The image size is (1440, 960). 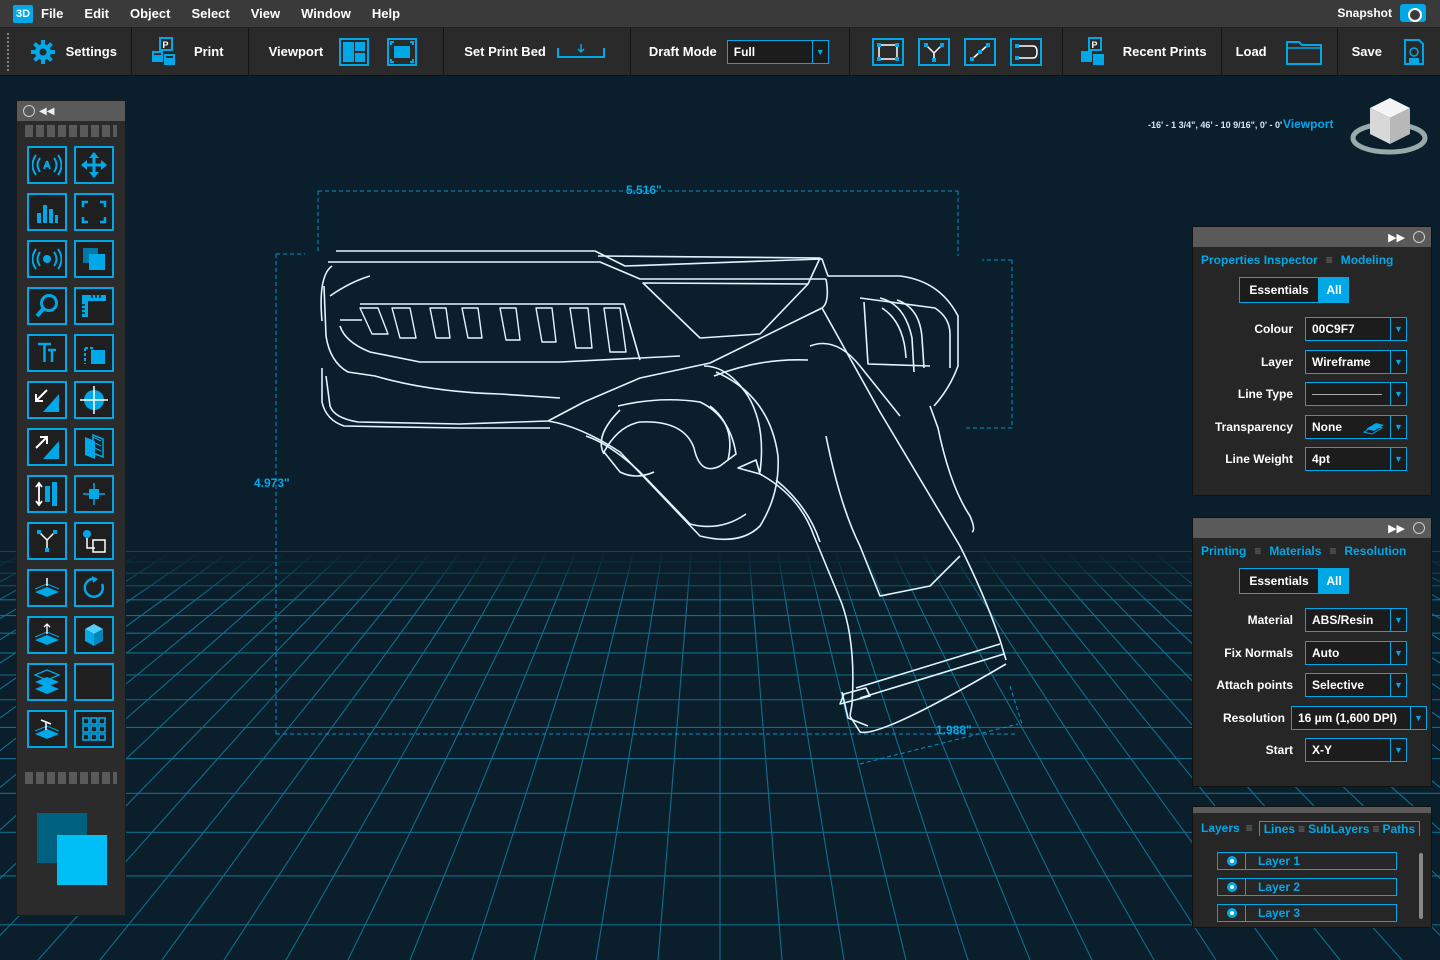 I want to click on collapse-icon: ◀◀, so click(x=46, y=111).